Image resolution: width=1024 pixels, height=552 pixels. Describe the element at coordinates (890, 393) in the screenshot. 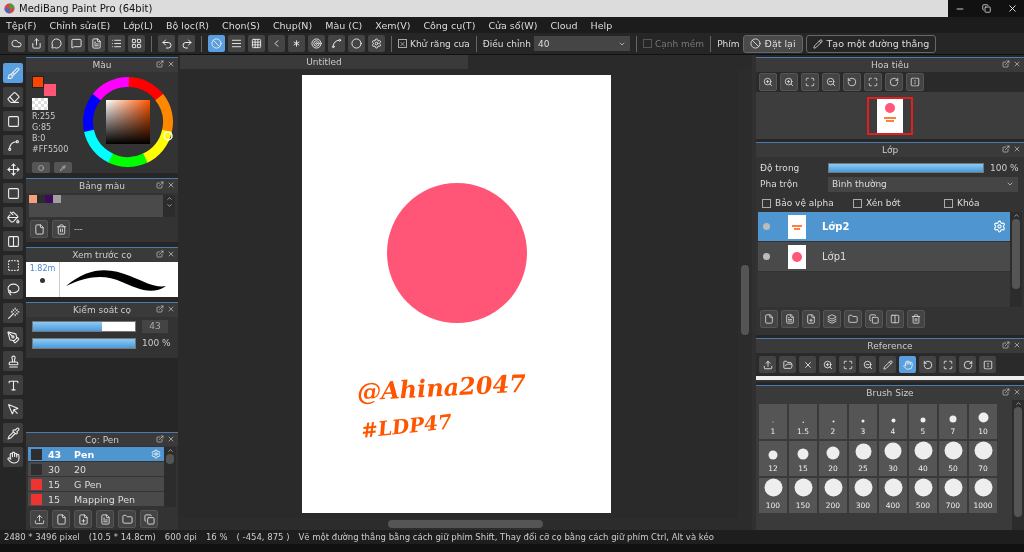

I see `panel-title: Brush Size` at that location.